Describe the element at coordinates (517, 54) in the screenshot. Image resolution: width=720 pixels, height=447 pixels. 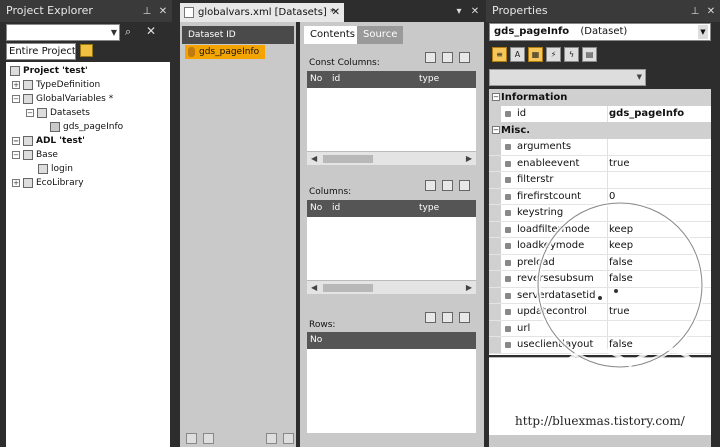
I see `alphabetical-icon: A` at that location.